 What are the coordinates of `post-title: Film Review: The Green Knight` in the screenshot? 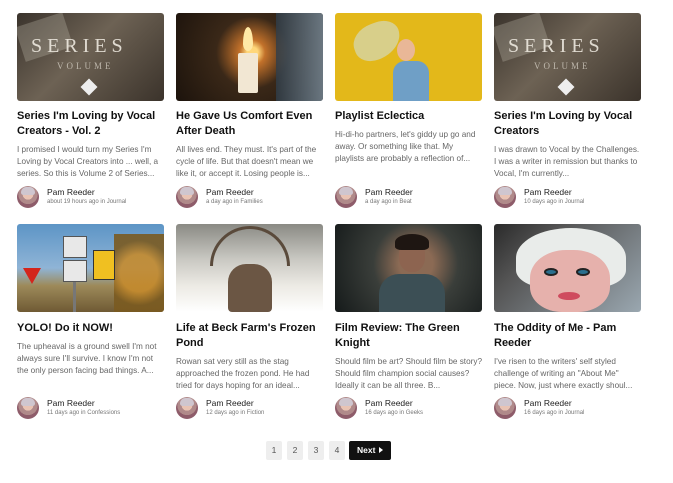 It's located at (408, 336).